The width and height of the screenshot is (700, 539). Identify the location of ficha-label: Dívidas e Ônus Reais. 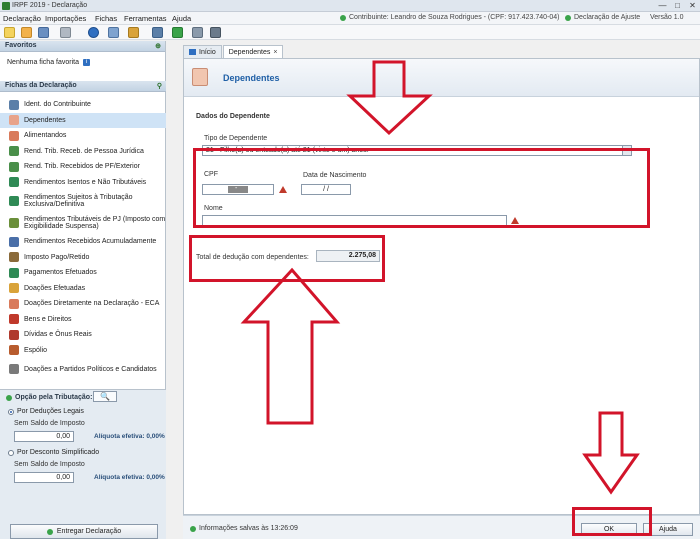
(58, 335).